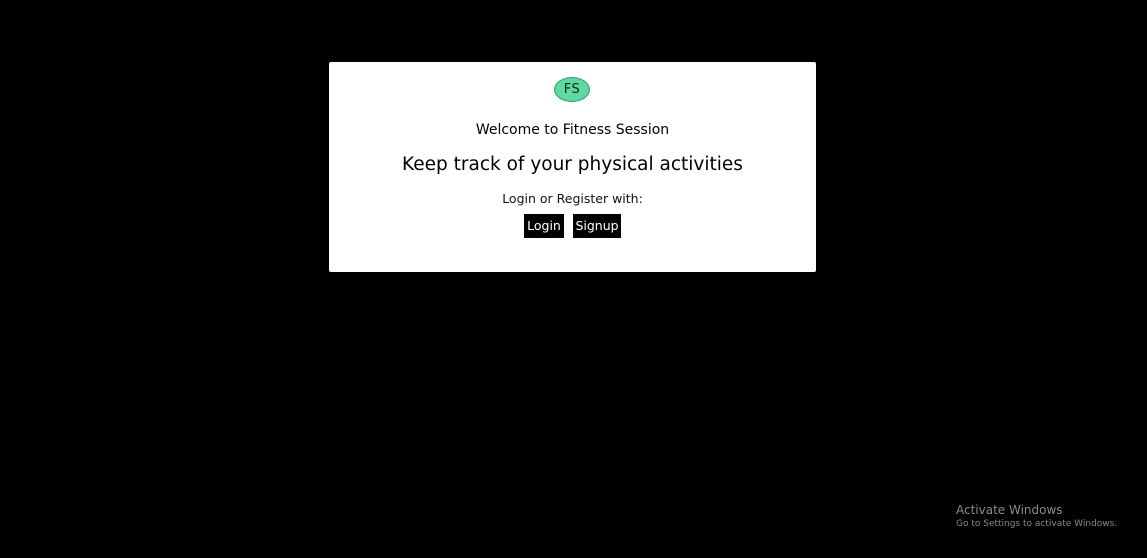 The image size is (1147, 558). I want to click on watermark-subtitle: Go to Settings to activate Windows., so click(1037, 524).